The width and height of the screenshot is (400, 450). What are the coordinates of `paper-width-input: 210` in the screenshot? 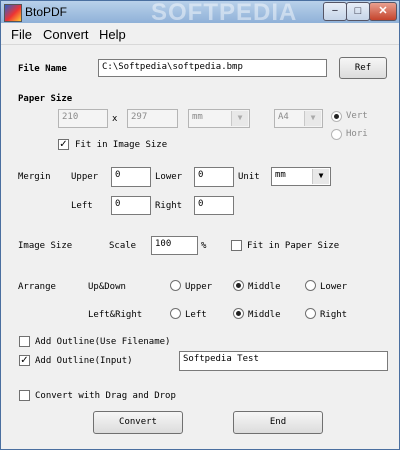 It's located at (83, 118).